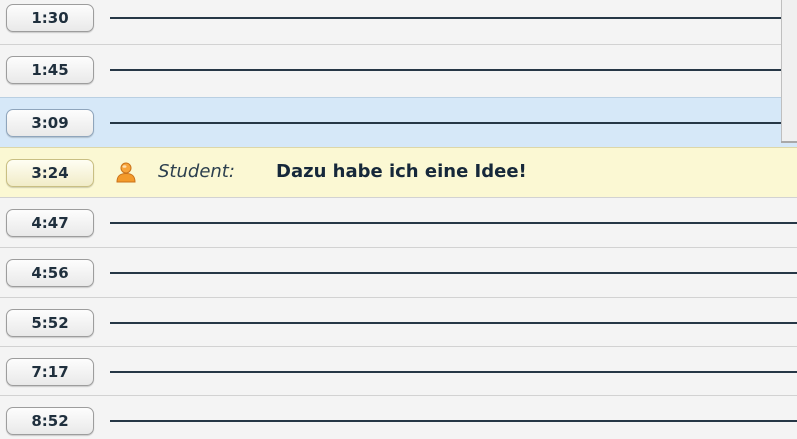 This screenshot has width=797, height=439. I want to click on time-button: 5:52, so click(50, 323).